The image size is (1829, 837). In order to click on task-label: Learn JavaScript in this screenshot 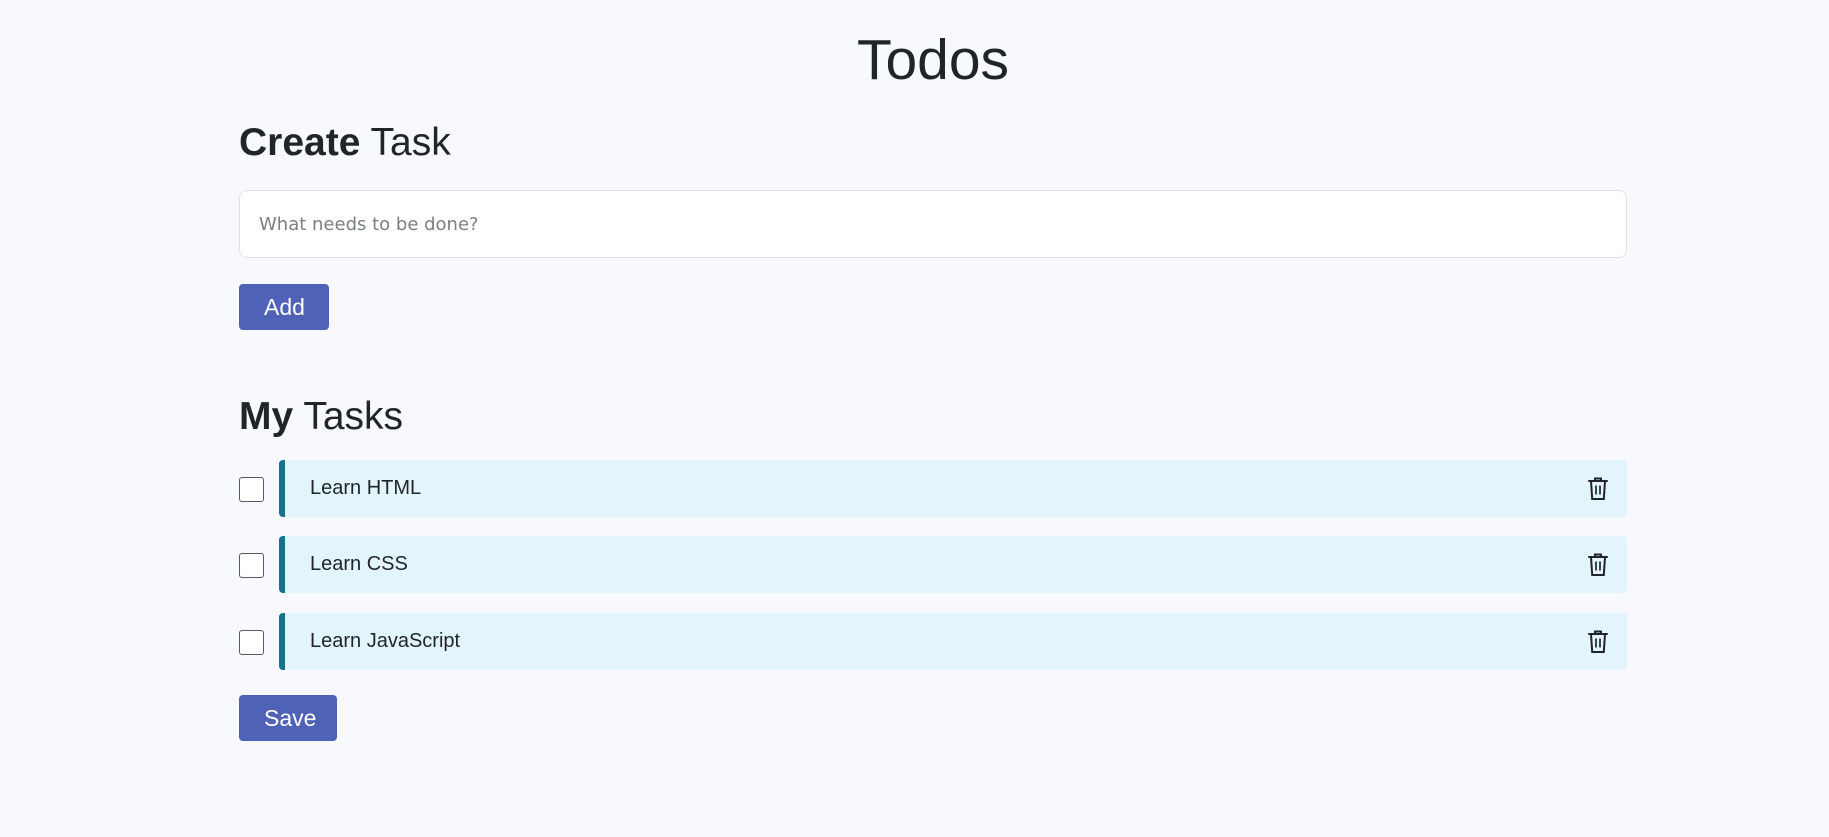, I will do `click(385, 641)`.